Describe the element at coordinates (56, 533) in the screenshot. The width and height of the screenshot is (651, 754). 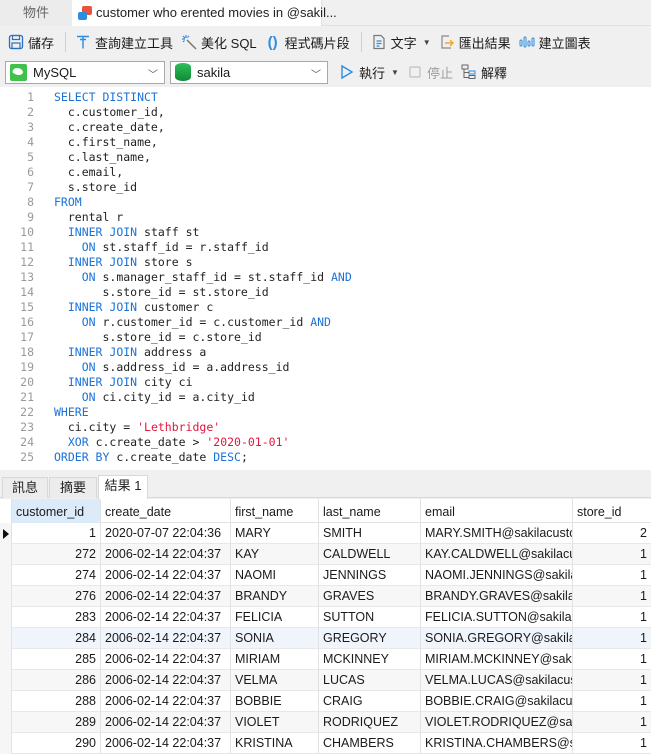
I see `cell-customer-id: 1` at that location.